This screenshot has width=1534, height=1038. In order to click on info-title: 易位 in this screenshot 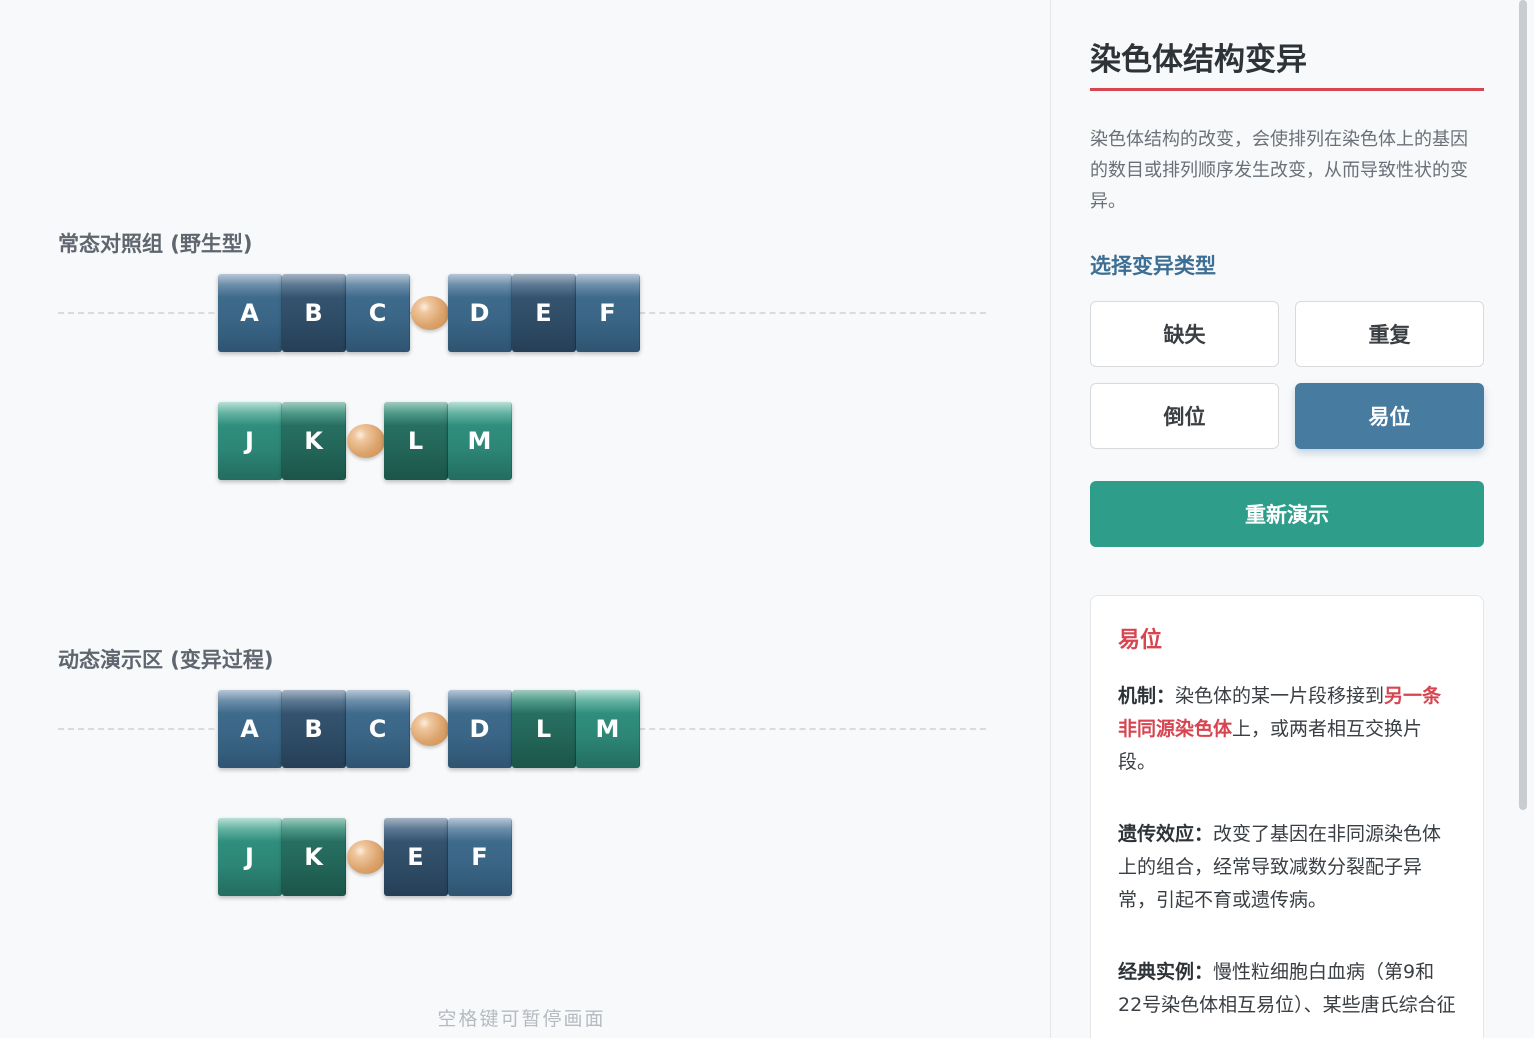, I will do `click(1140, 640)`.